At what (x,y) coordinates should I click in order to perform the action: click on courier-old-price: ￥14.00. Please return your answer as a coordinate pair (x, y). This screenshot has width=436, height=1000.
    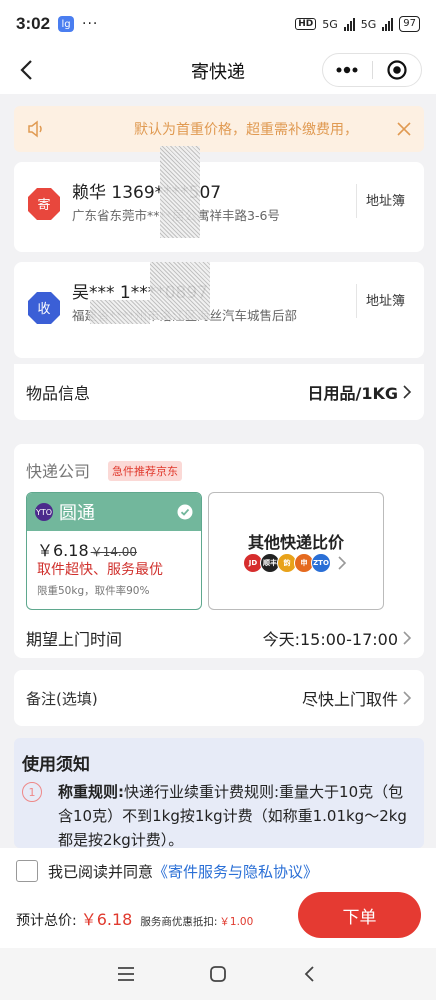
    Looking at the image, I should click on (113, 552).